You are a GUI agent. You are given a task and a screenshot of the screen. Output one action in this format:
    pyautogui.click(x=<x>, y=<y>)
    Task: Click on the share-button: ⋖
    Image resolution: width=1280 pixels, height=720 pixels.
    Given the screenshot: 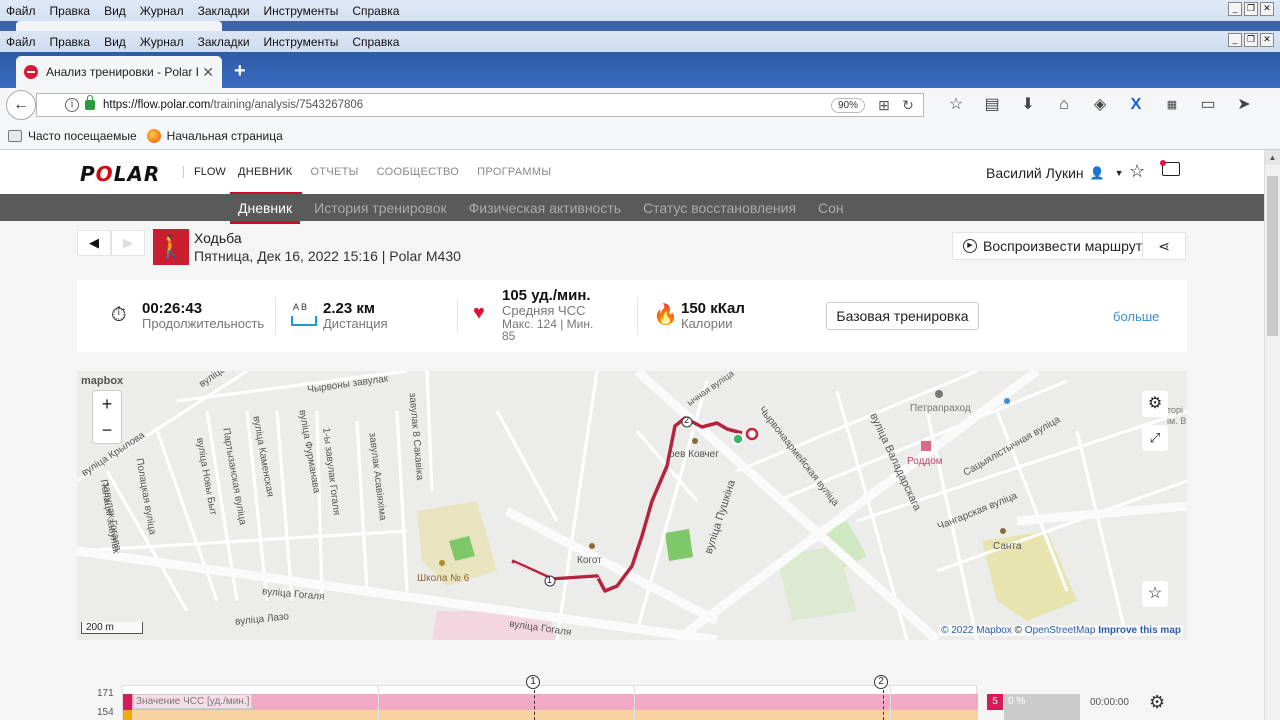 What is the action you would take?
    pyautogui.click(x=1164, y=246)
    